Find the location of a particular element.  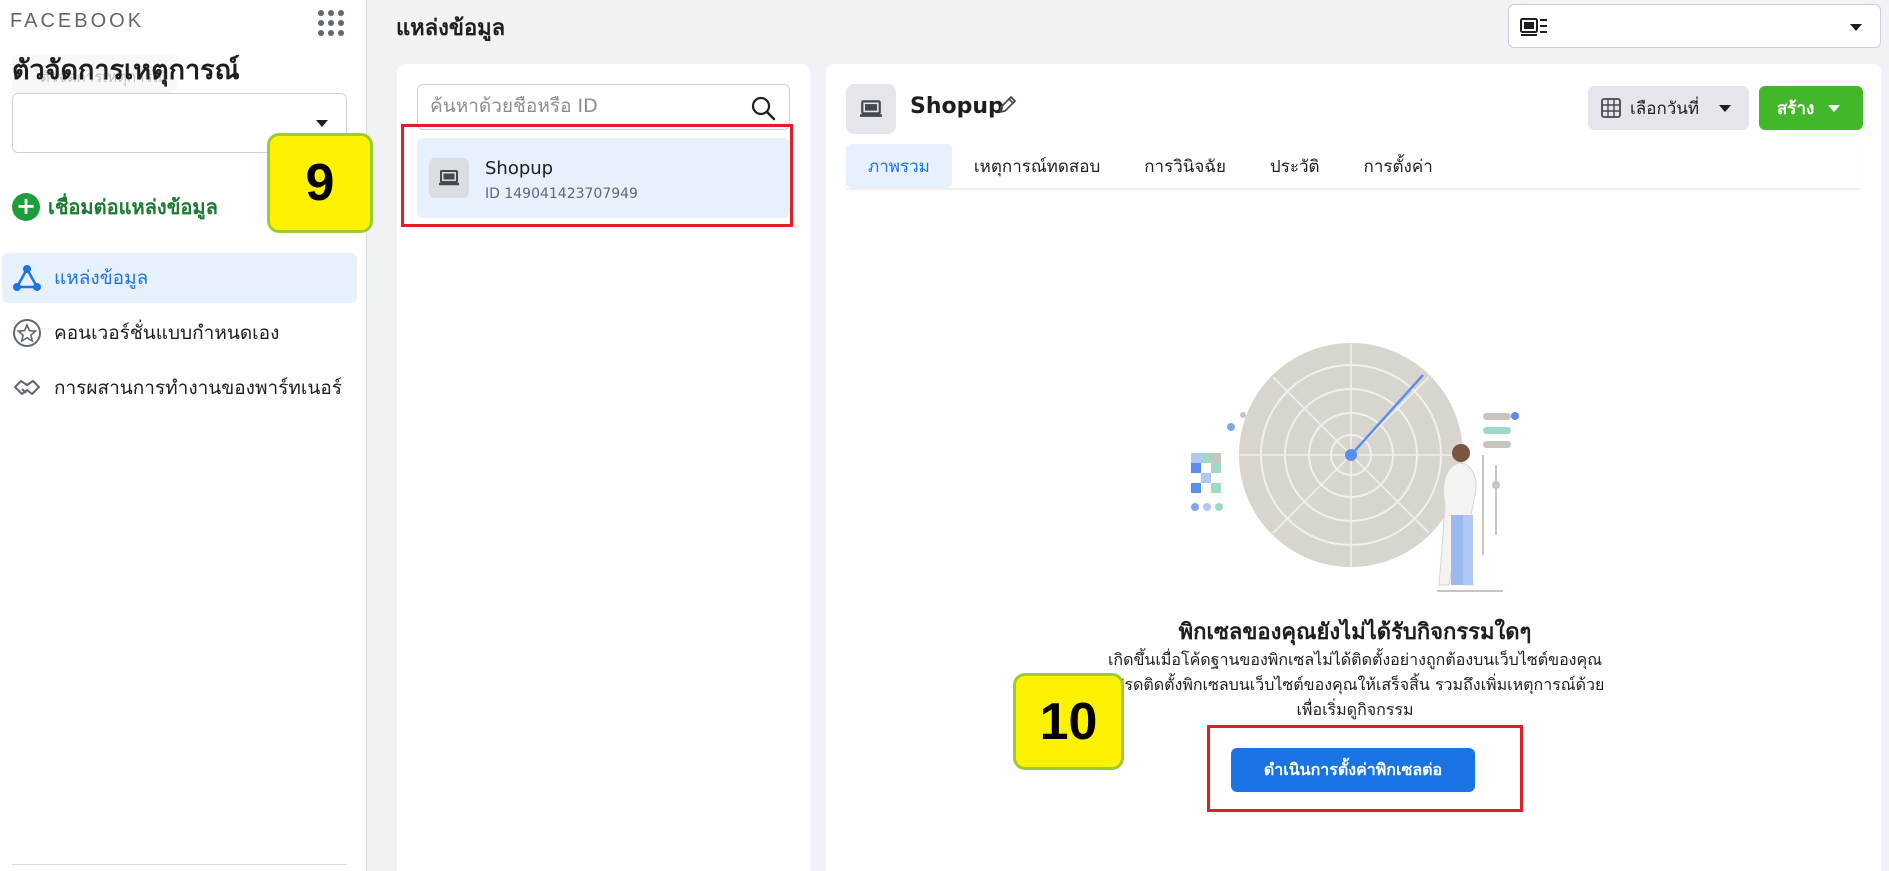

divider is located at coordinates (179, 864).